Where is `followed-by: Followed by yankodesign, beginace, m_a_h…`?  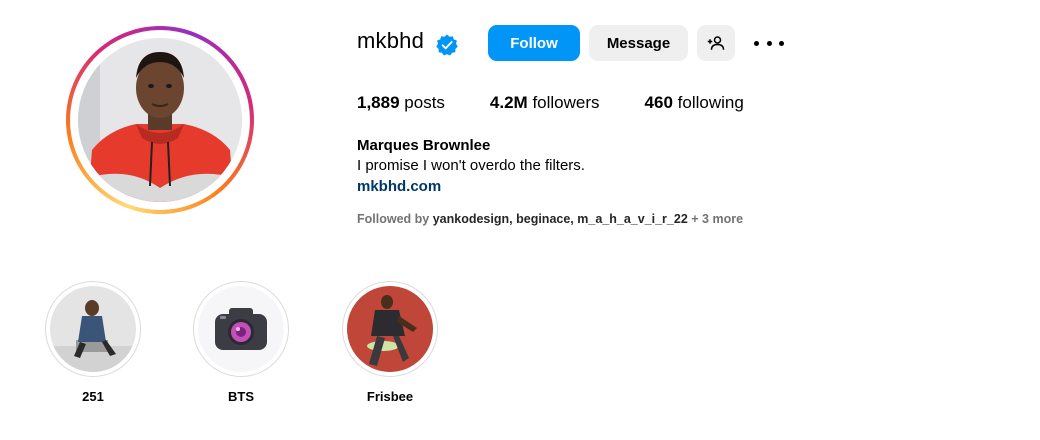 followed-by: Followed by yankodesign, beginace, m_a_h… is located at coordinates (550, 219).